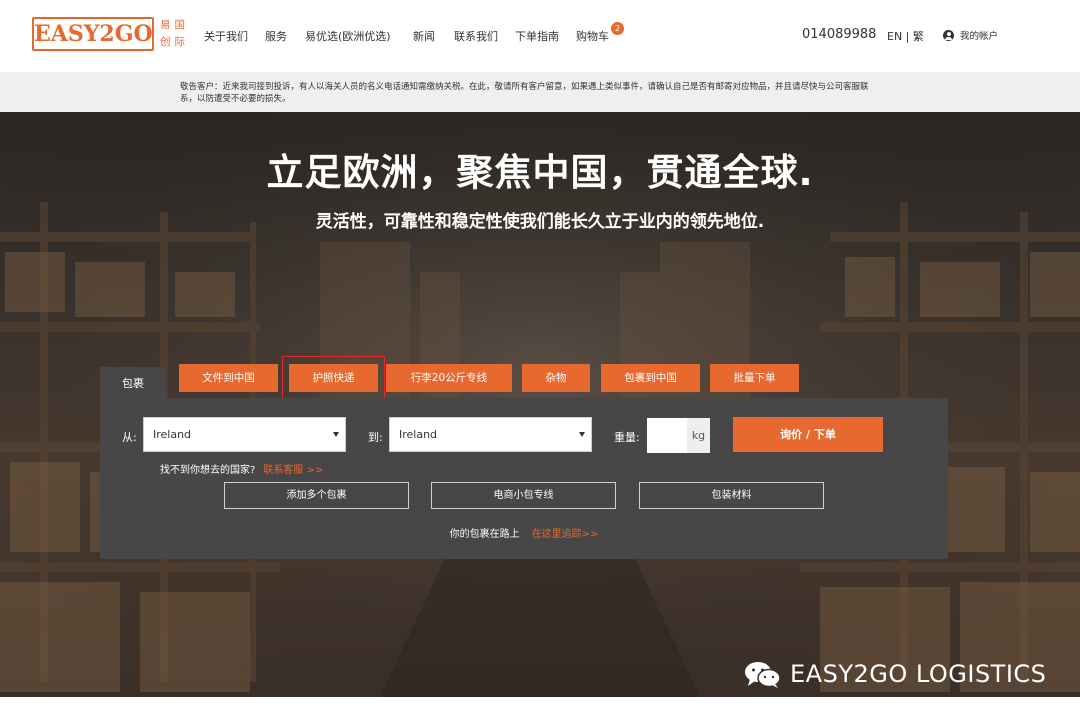  What do you see at coordinates (565, 534) in the screenshot?
I see `tracking-link: 在这里追踪>>` at bounding box center [565, 534].